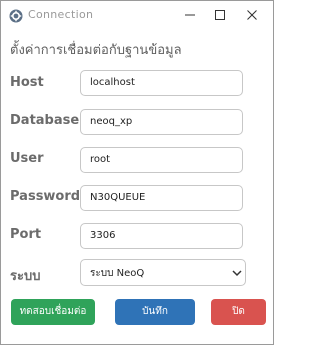  What do you see at coordinates (238, 312) in the screenshot?
I see `close-button: ปิด` at bounding box center [238, 312].